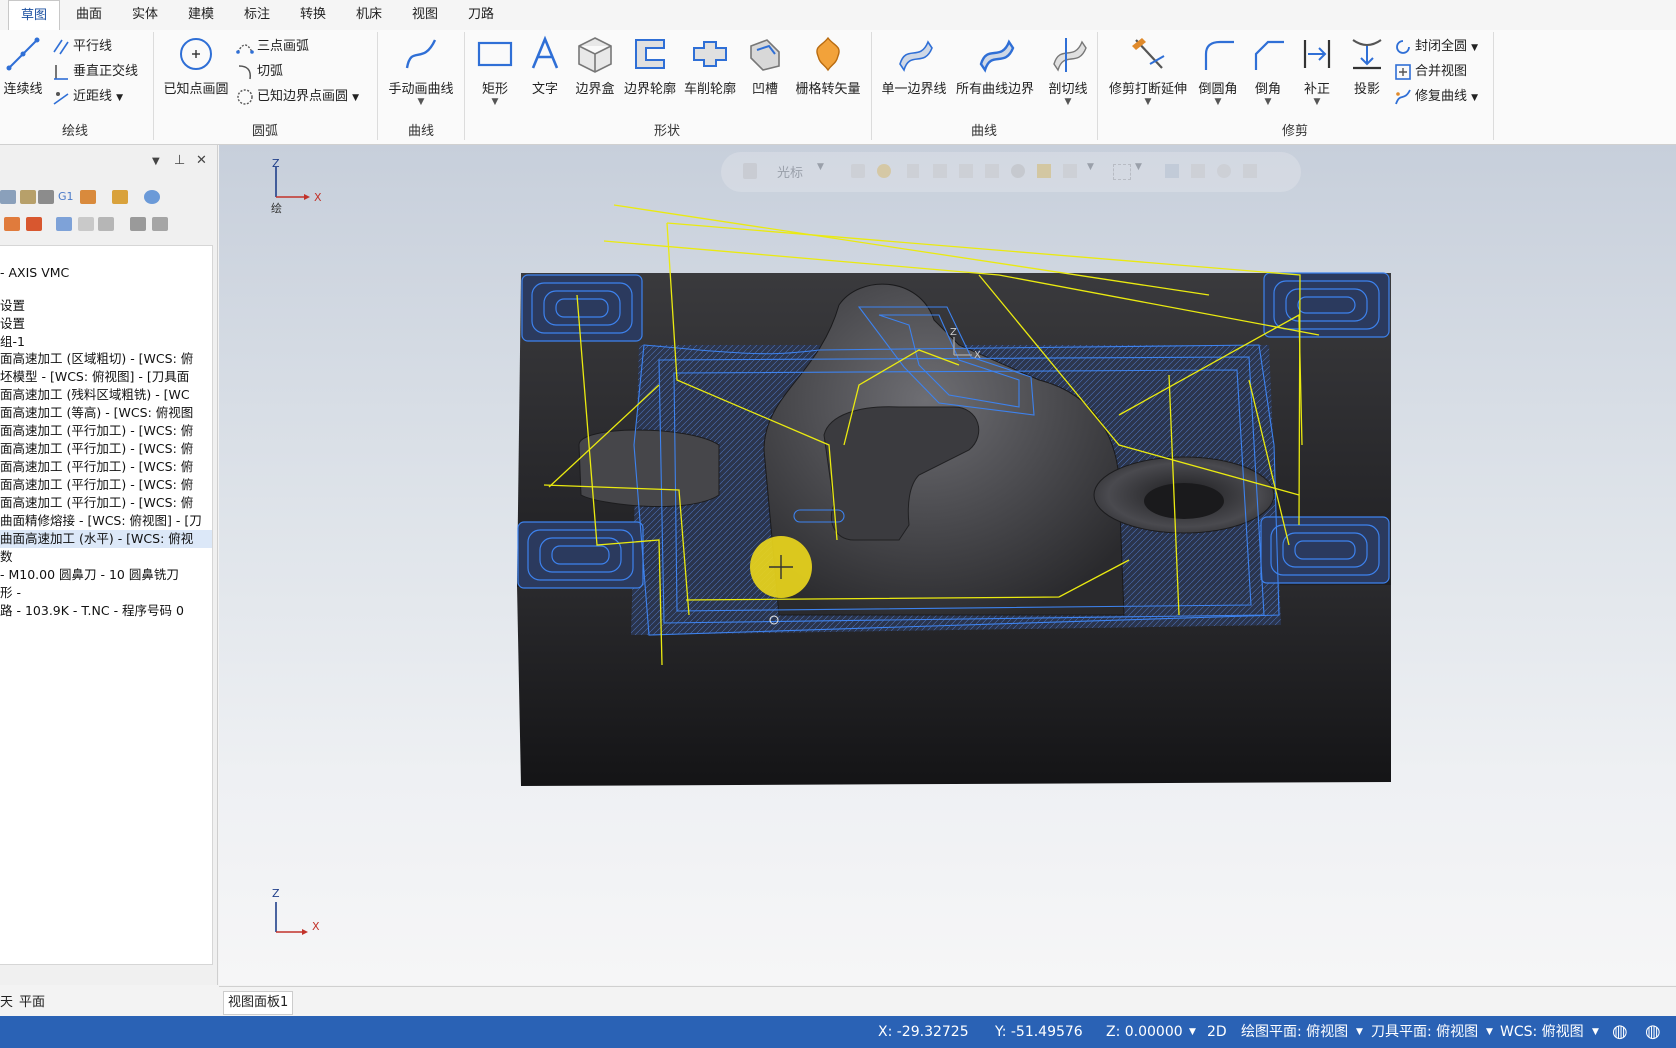 Image resolution: width=1676 pixels, height=1048 pixels. Describe the element at coordinates (1217, 1032) in the screenshot. I see `status-2d-toggle: 2D` at that location.